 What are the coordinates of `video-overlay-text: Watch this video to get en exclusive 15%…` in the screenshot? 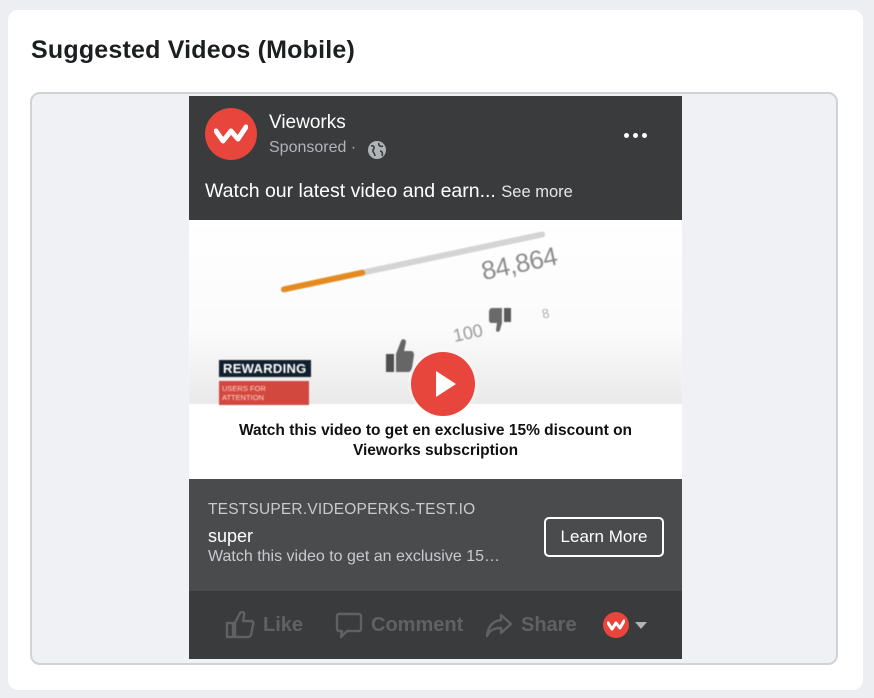 It's located at (435, 440).